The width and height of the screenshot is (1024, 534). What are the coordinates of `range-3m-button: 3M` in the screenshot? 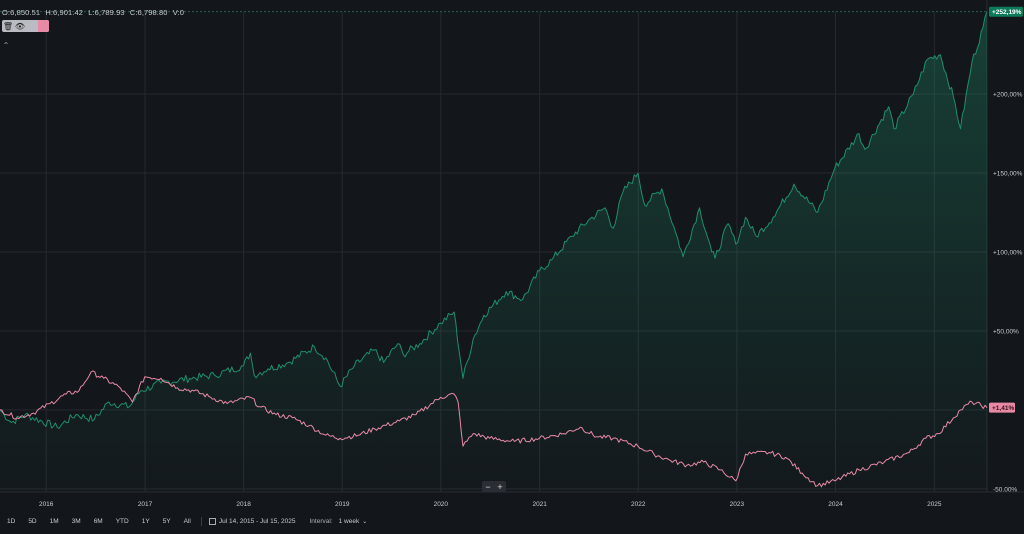 It's located at (76, 521).